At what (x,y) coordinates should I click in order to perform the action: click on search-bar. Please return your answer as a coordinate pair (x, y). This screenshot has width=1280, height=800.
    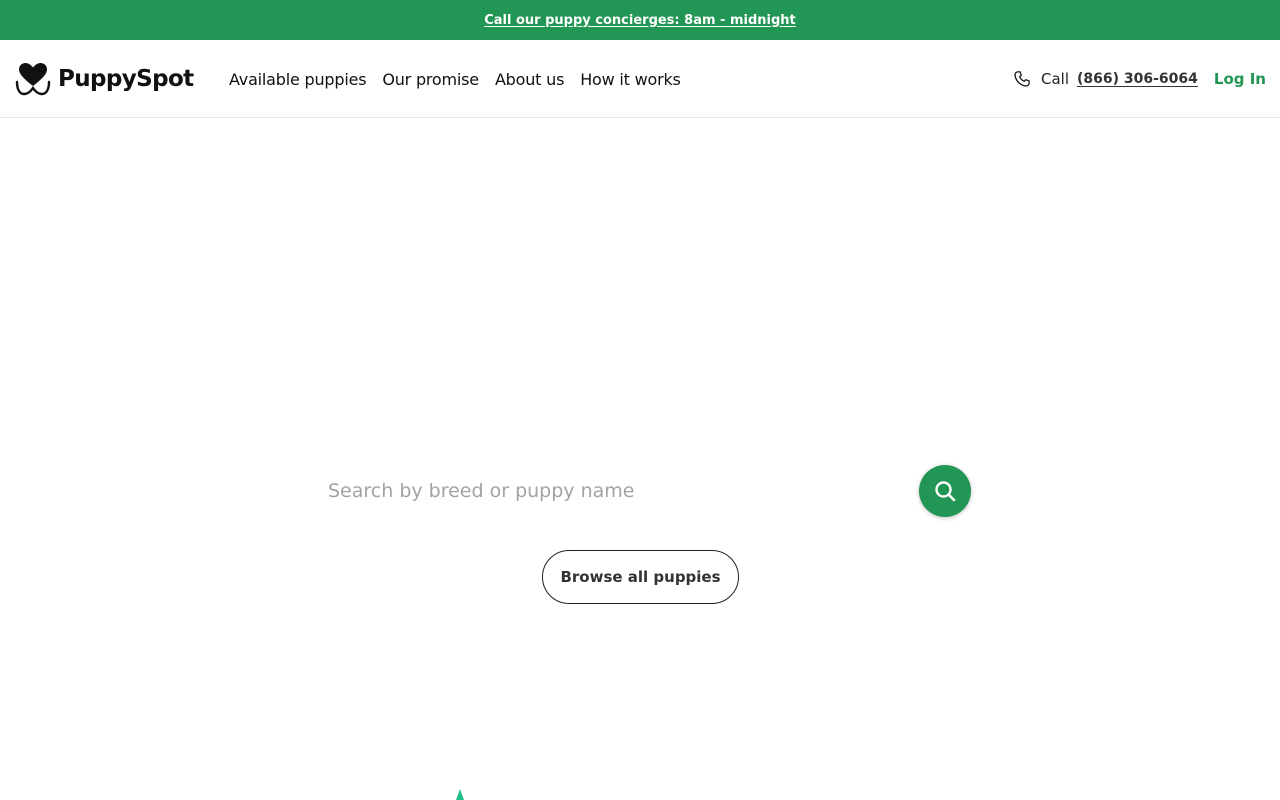
    Looking at the image, I should click on (640, 491).